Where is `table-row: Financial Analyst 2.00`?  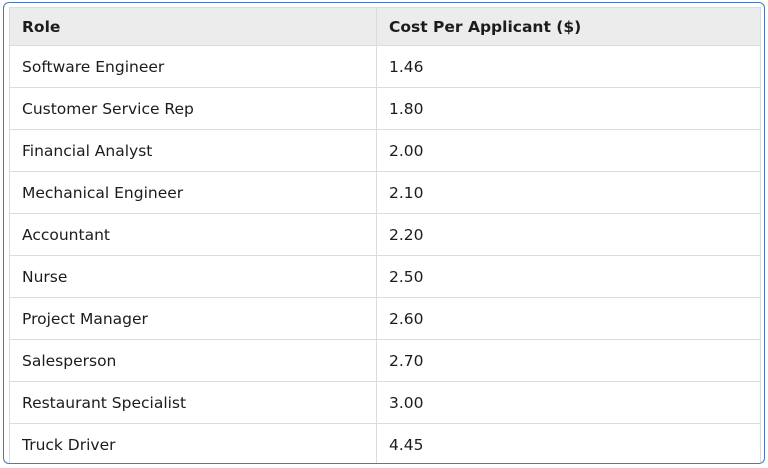
table-row: Financial Analyst 2.00 is located at coordinates (385, 150).